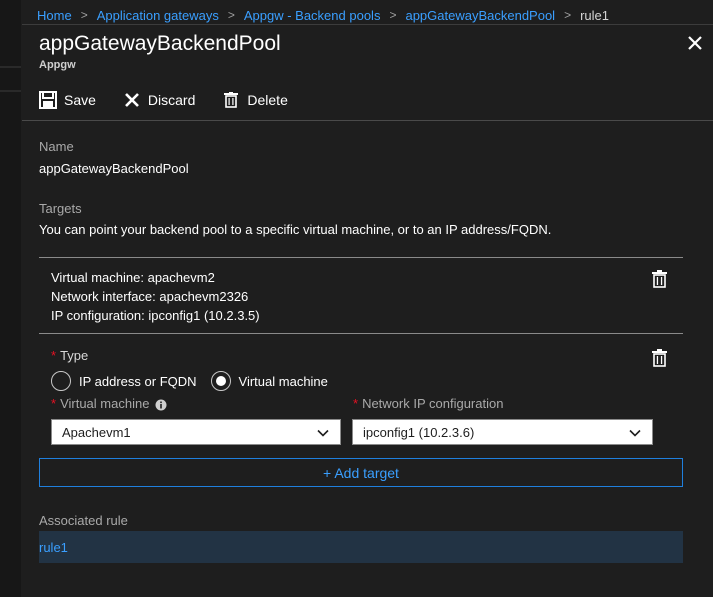  I want to click on delete-target-button, so click(659, 279).